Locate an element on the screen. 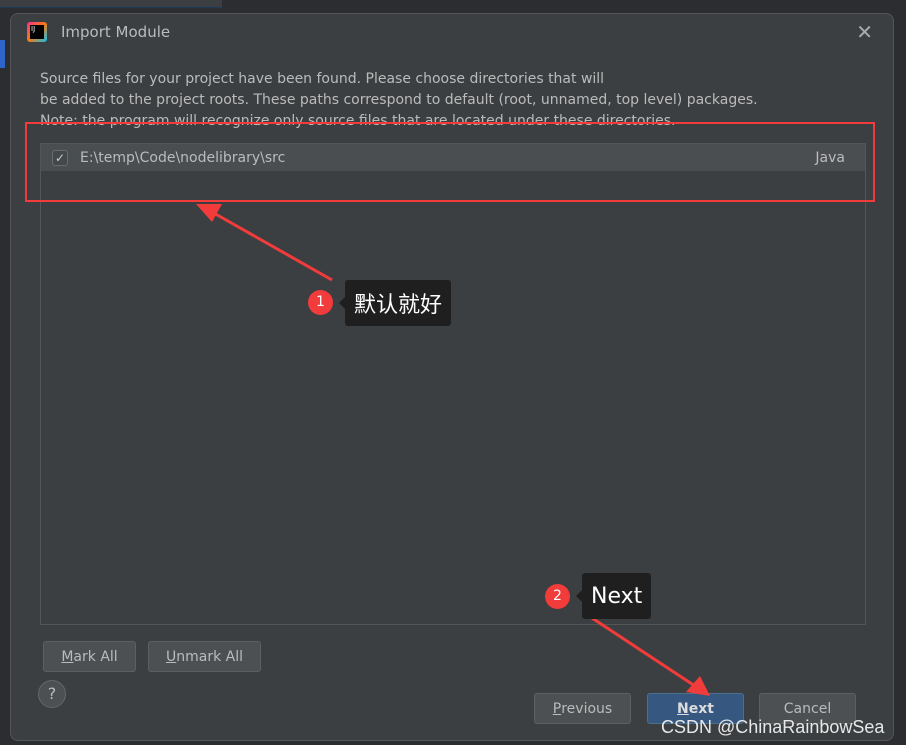  watermark: CSDN @ChinaRainbowSea is located at coordinates (773, 727).